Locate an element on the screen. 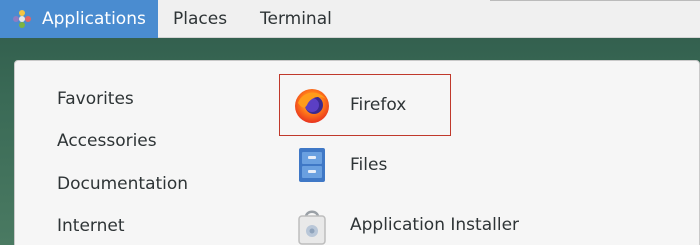 This screenshot has width=700, height=245. places-label: Places is located at coordinates (200, 19).